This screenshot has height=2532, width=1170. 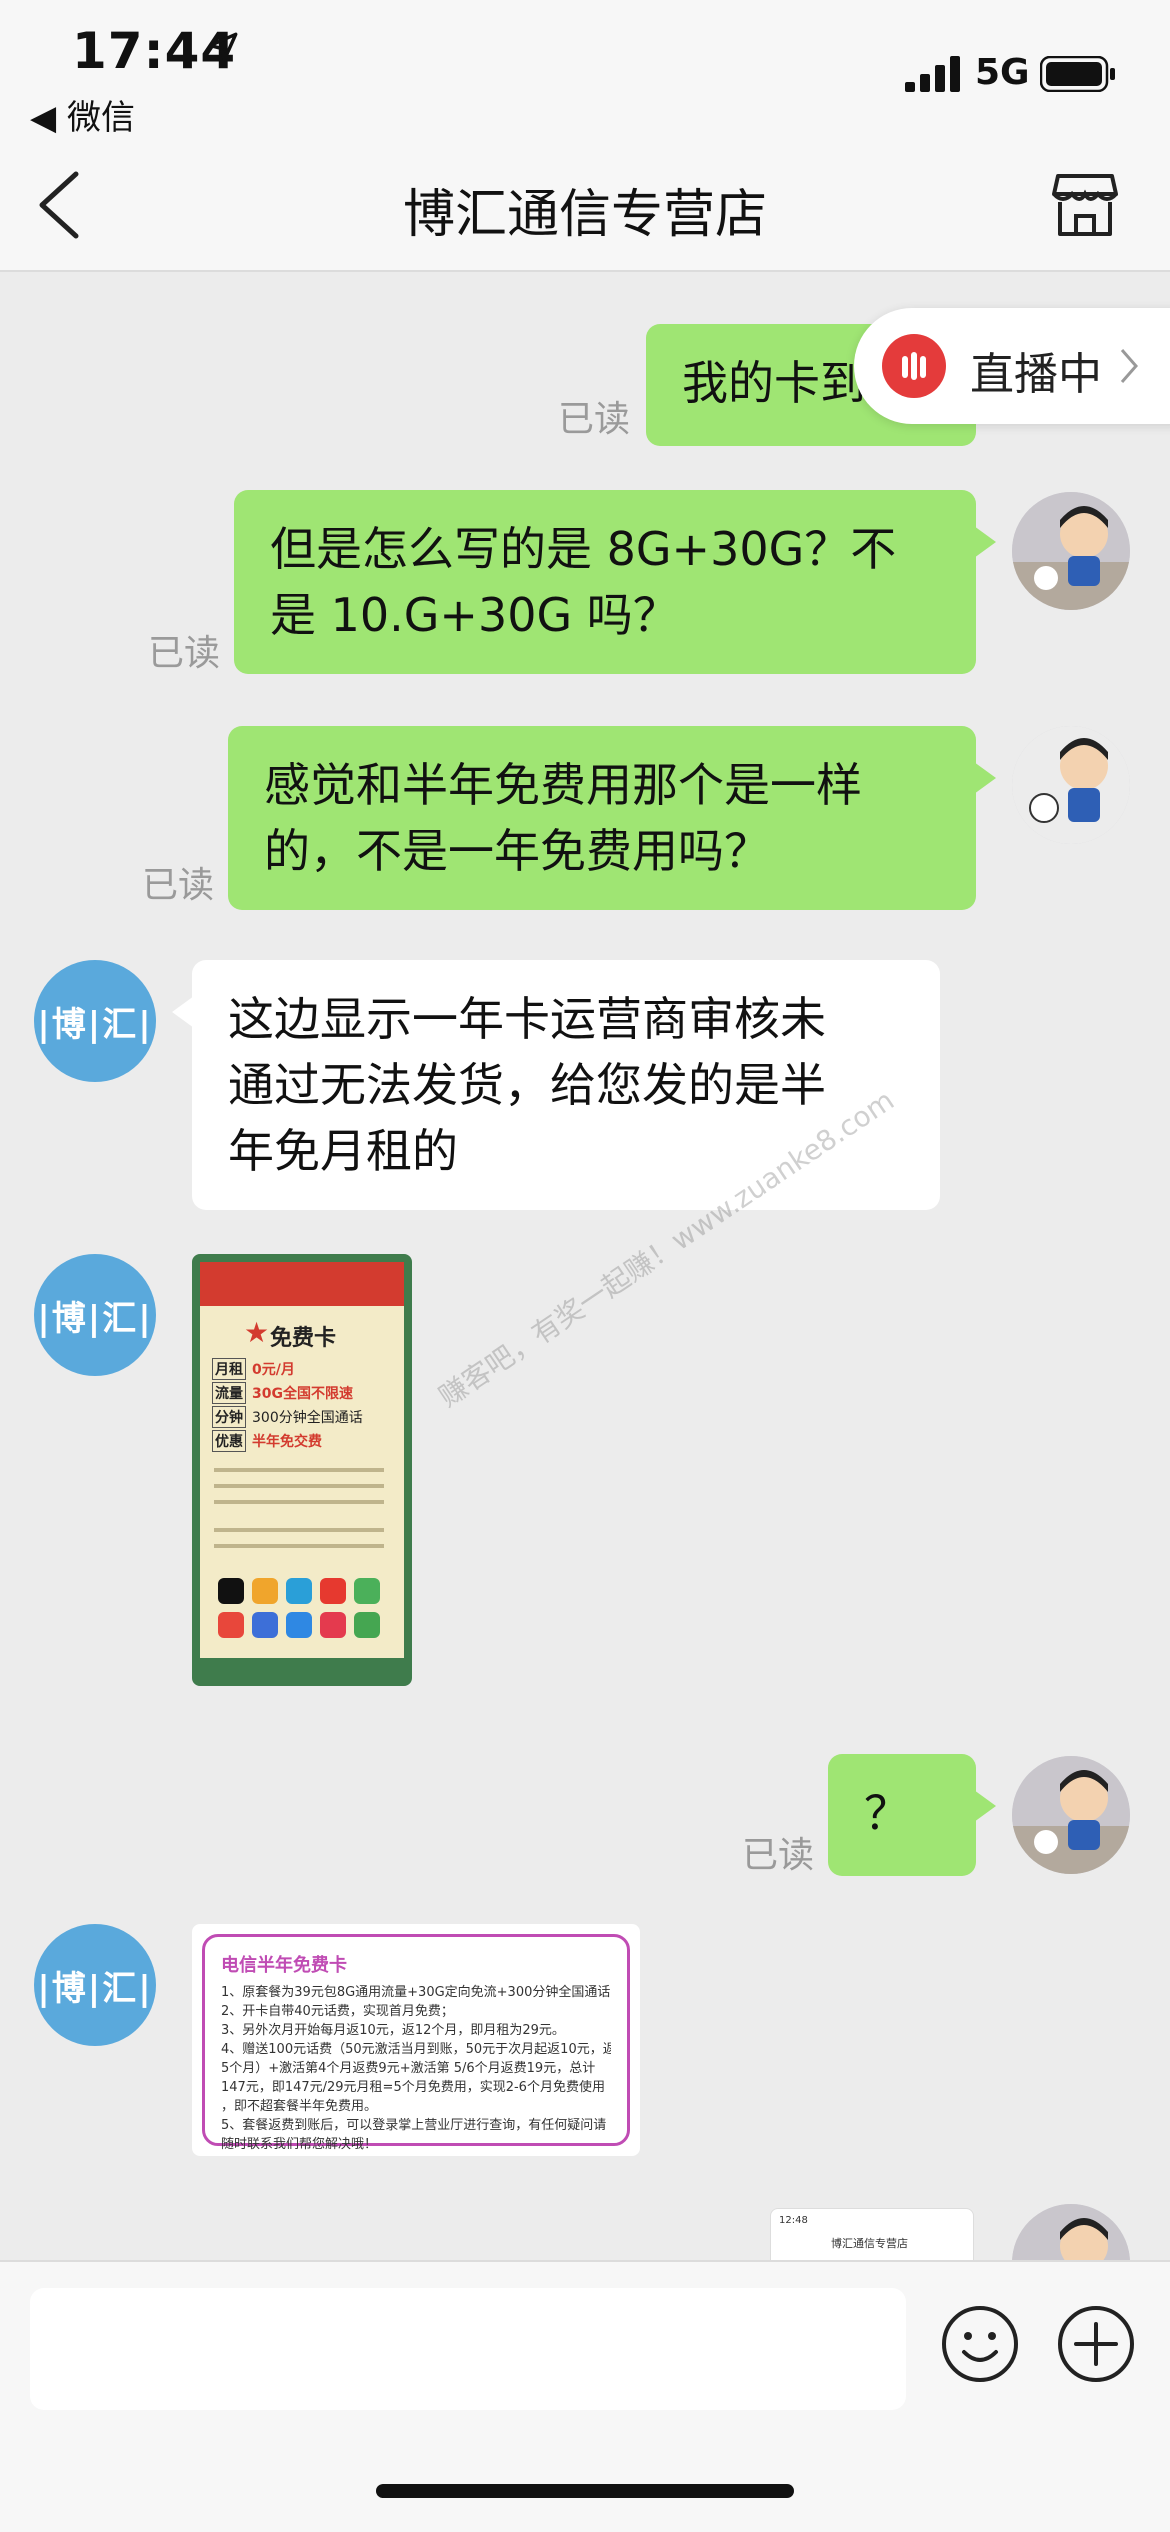 I want to click on message-bubble-sent: 感觉和半年免费用那个是一样 的，不是一年免费用吗？, so click(x=612, y=818).